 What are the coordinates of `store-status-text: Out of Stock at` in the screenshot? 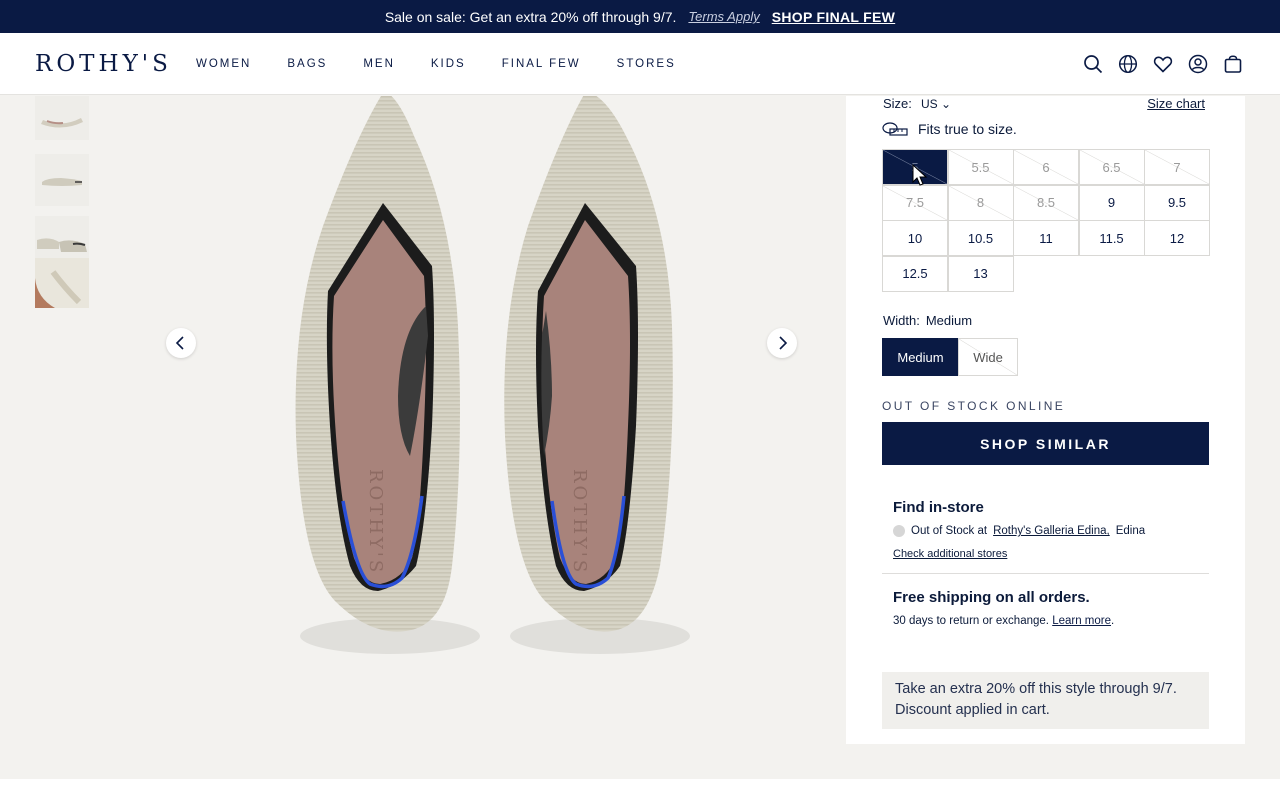 It's located at (949, 531).